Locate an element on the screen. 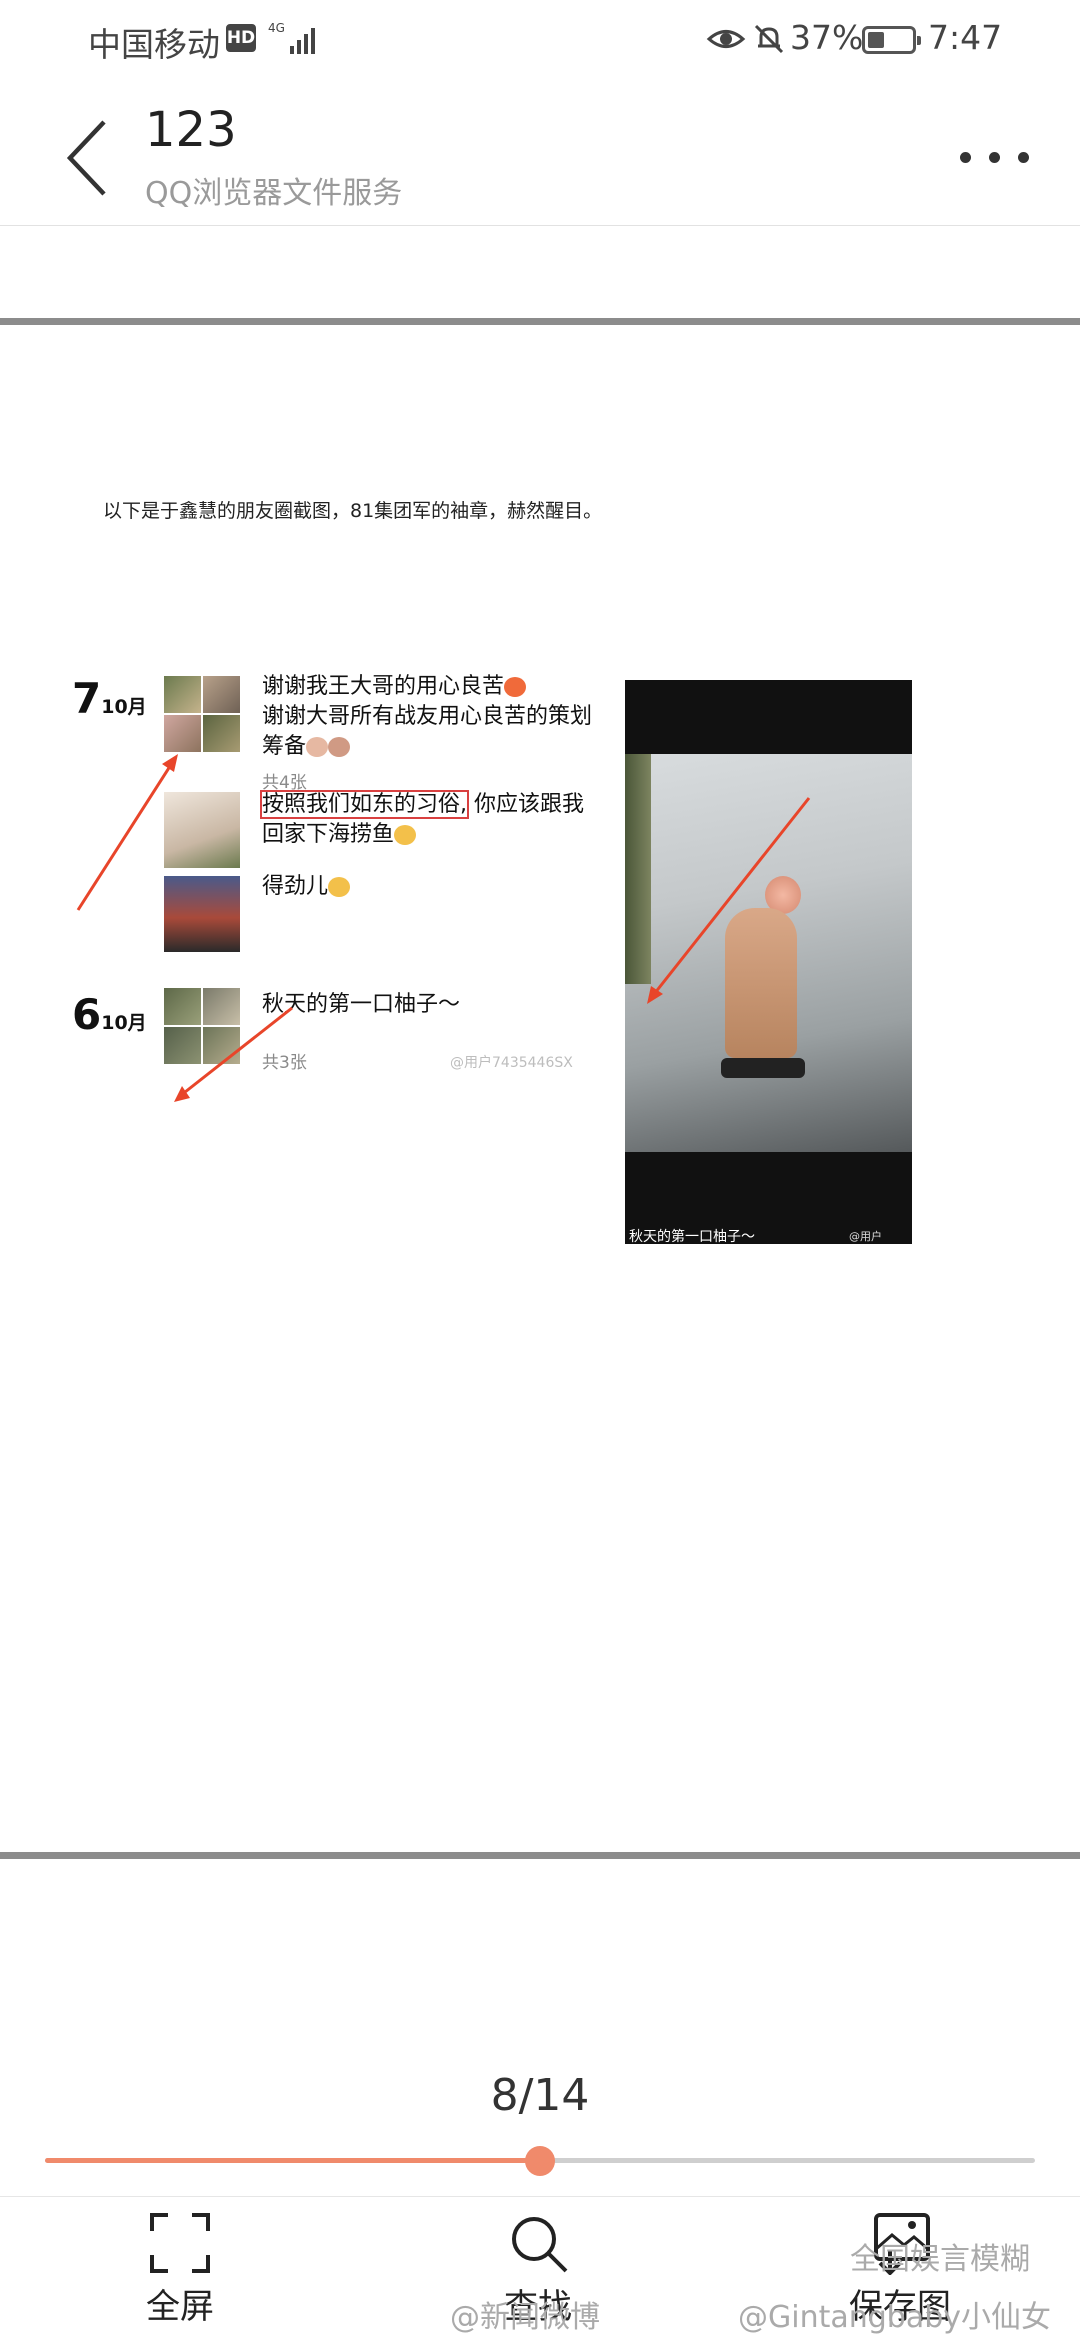 The image size is (1080, 2340). status-bar: 中国移动 HD 4G 37% 7:47 is located at coordinates (540, 41).